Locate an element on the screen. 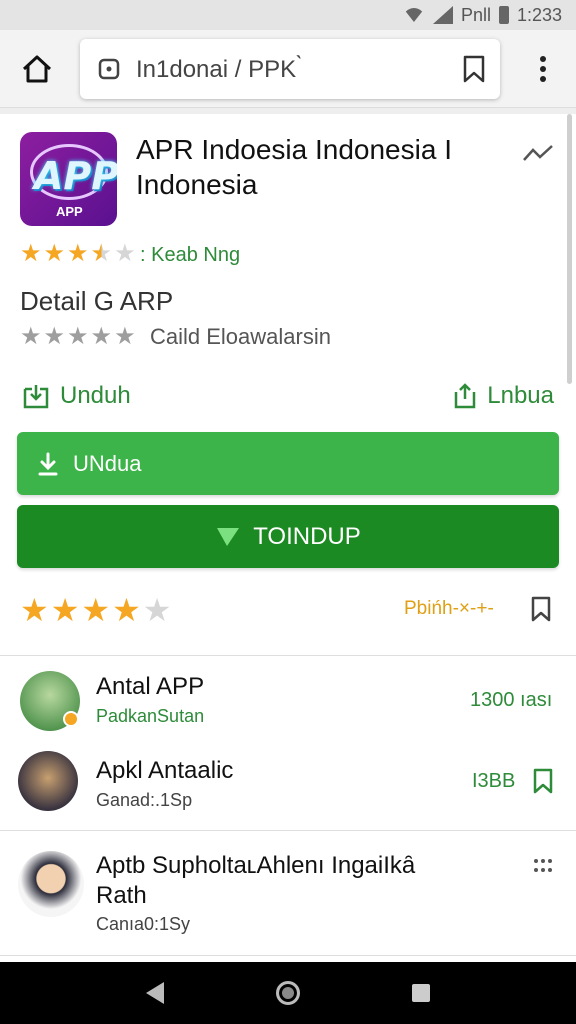  install-button: TOINDUP is located at coordinates (288, 536).